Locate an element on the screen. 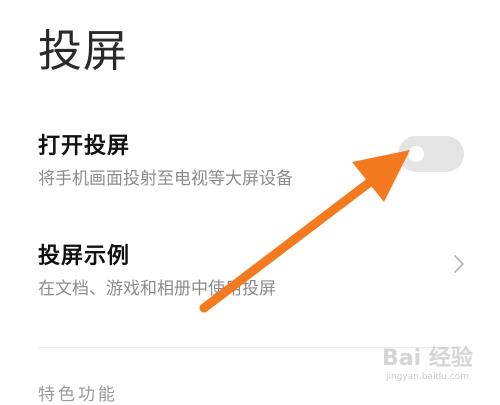  setting-subtitle: 将手机画面投射至电视等大屏设备 is located at coordinates (165, 179).